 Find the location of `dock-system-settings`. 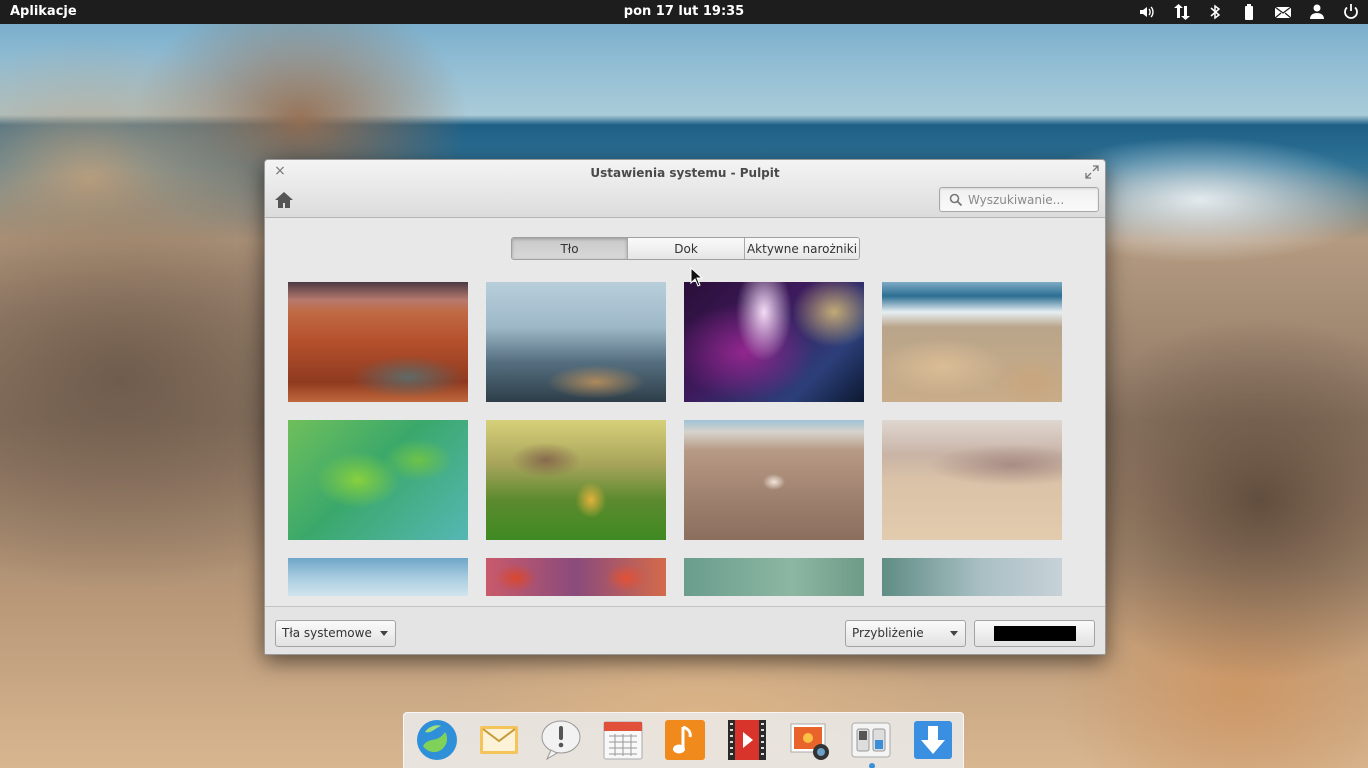

dock-system-settings is located at coordinates (871, 740).